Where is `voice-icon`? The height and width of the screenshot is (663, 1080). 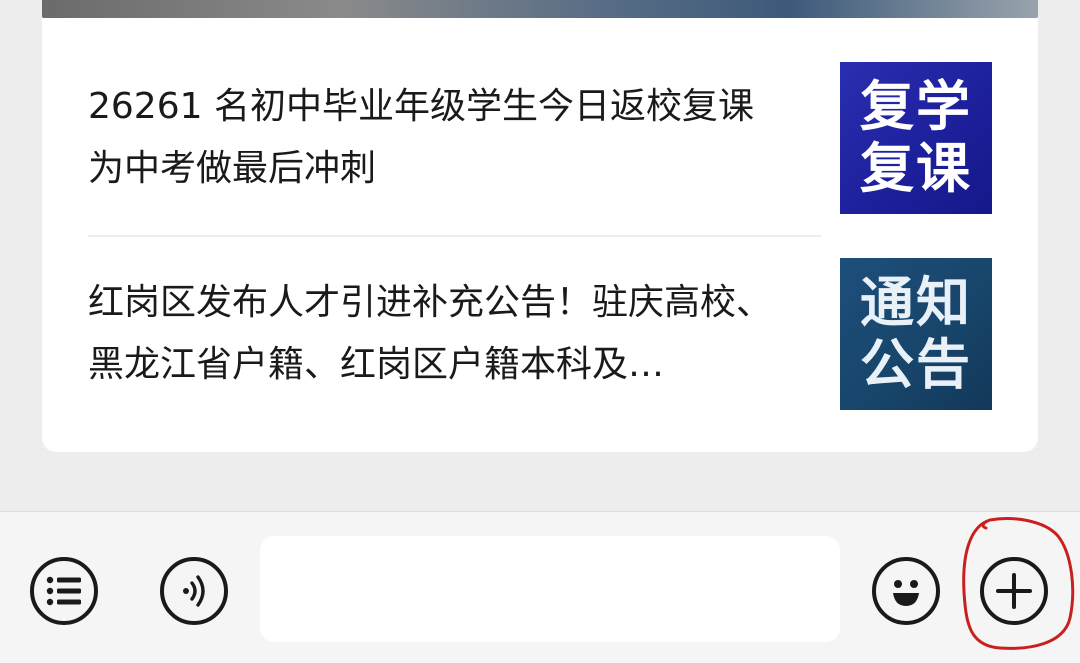 voice-icon is located at coordinates (194, 591).